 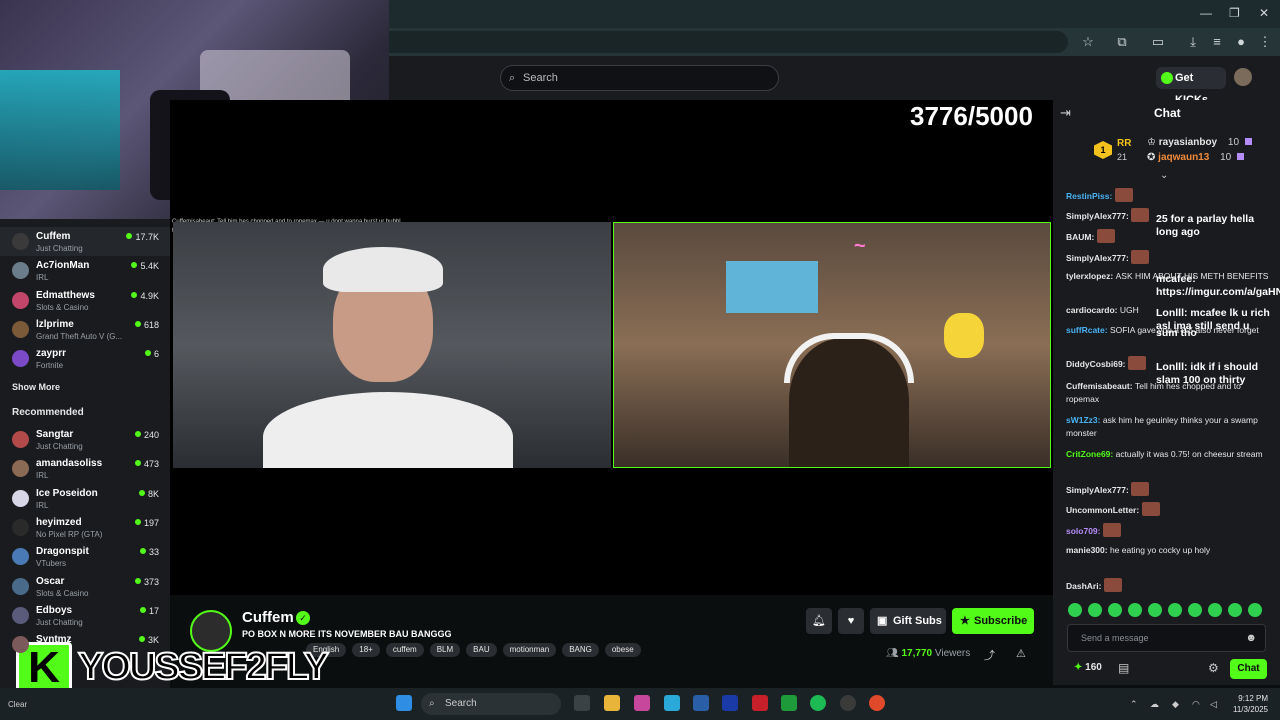 I want to click on show-more-link: Show More, so click(x=36, y=387).